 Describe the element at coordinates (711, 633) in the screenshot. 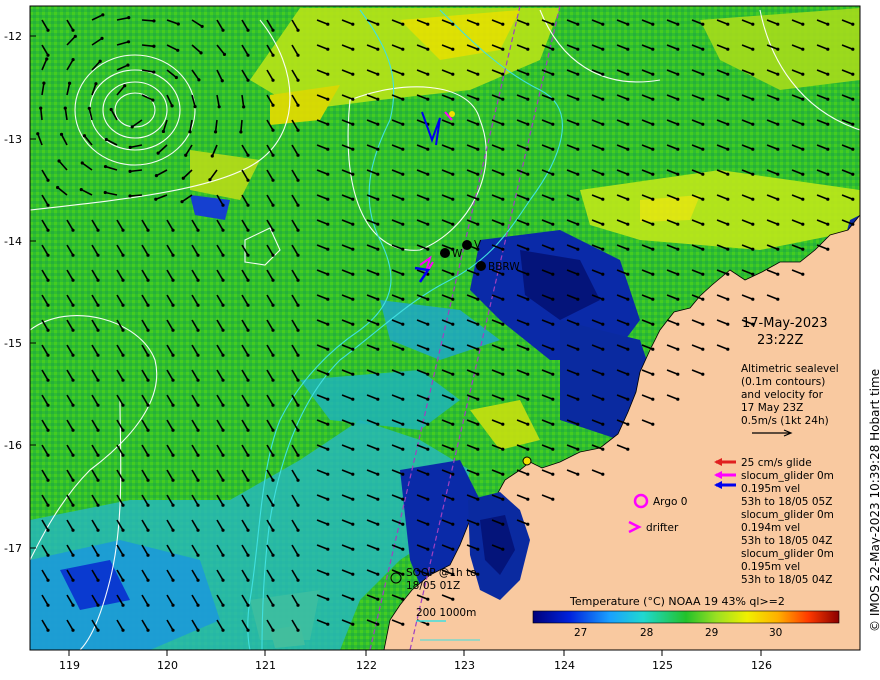

I see `svg-text: 29` at that location.